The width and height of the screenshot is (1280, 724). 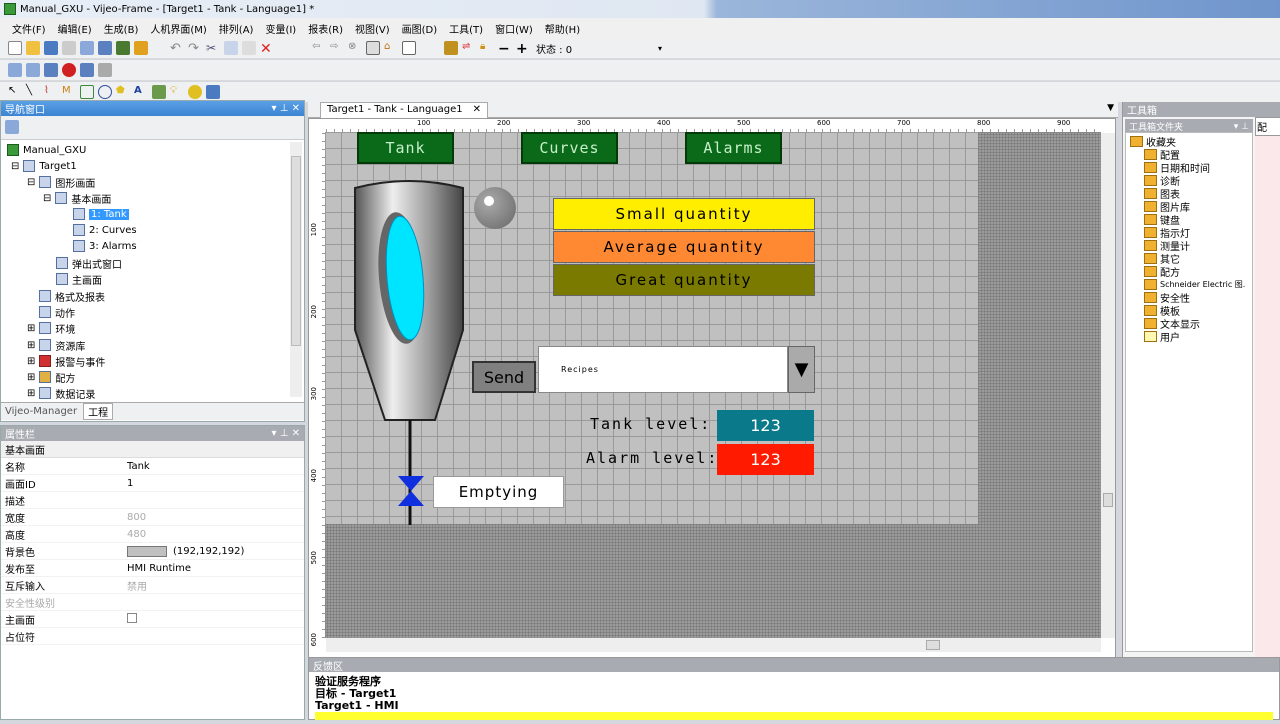 I want to click on screen-icon, so click(x=105, y=48).